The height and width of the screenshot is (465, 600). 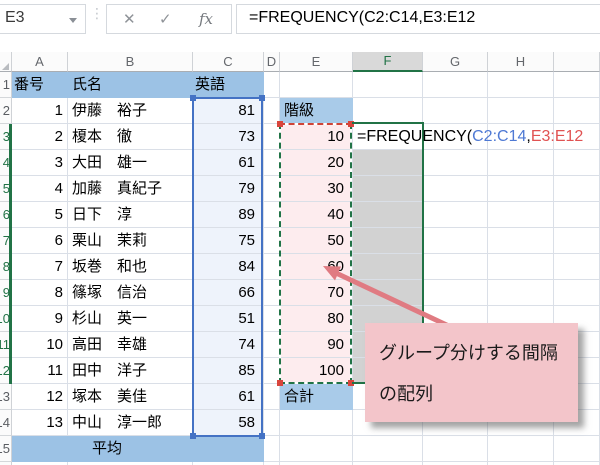 I want to click on cell-A6: 5, so click(x=40, y=215).